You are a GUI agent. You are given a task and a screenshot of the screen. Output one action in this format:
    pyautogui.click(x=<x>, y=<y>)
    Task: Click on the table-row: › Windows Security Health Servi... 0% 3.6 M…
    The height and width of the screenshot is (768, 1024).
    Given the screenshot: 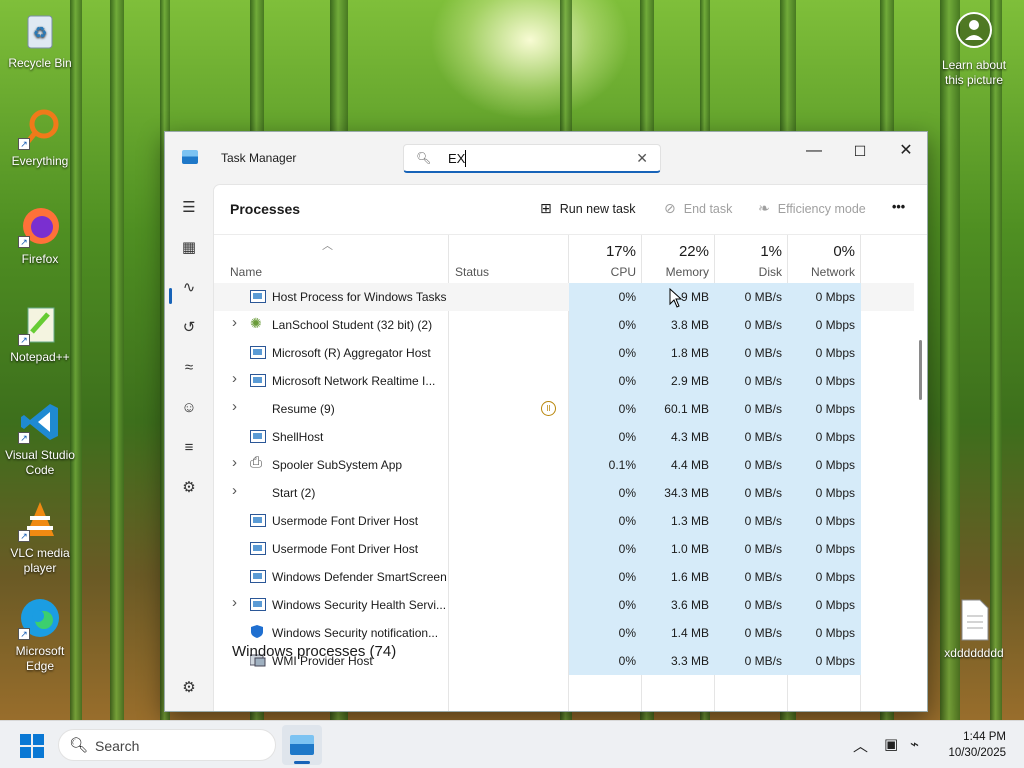 What is the action you would take?
    pyautogui.click(x=564, y=605)
    